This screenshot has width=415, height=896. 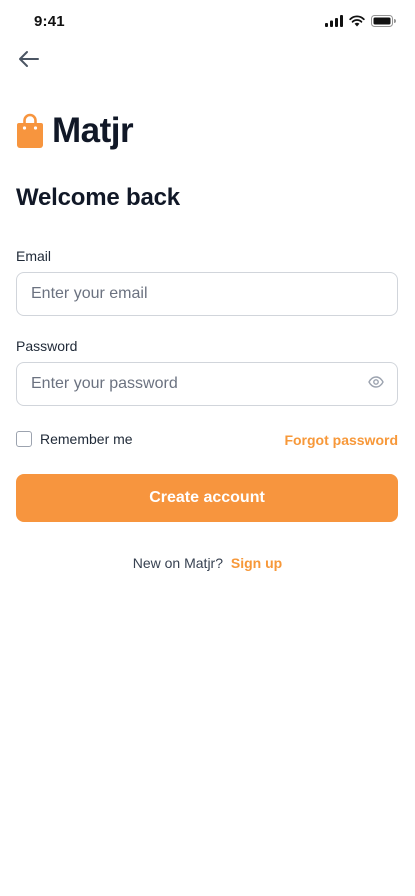 What do you see at coordinates (49, 21) in the screenshot?
I see `status-time: 9:41` at bounding box center [49, 21].